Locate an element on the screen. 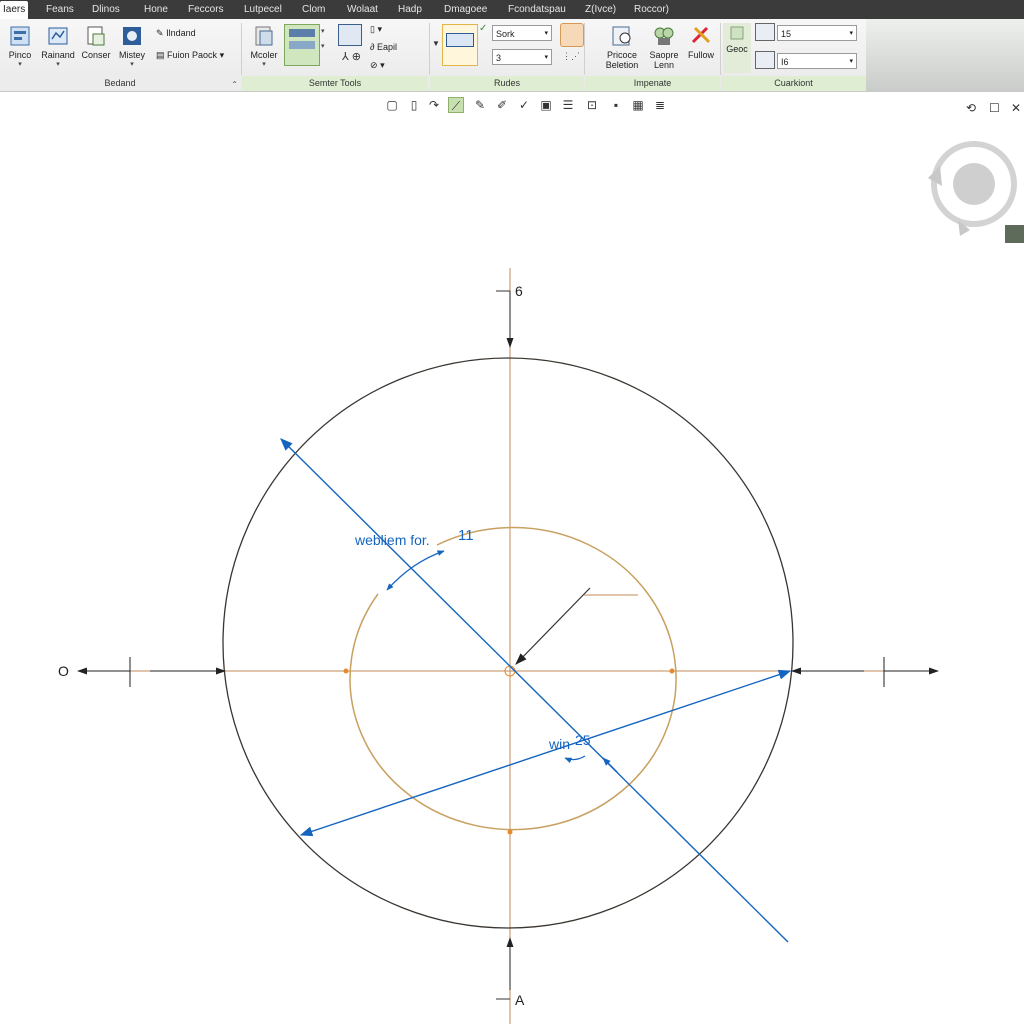 This screenshot has height=1024, width=1024. tab-5: Lutpecel is located at coordinates (263, 9).